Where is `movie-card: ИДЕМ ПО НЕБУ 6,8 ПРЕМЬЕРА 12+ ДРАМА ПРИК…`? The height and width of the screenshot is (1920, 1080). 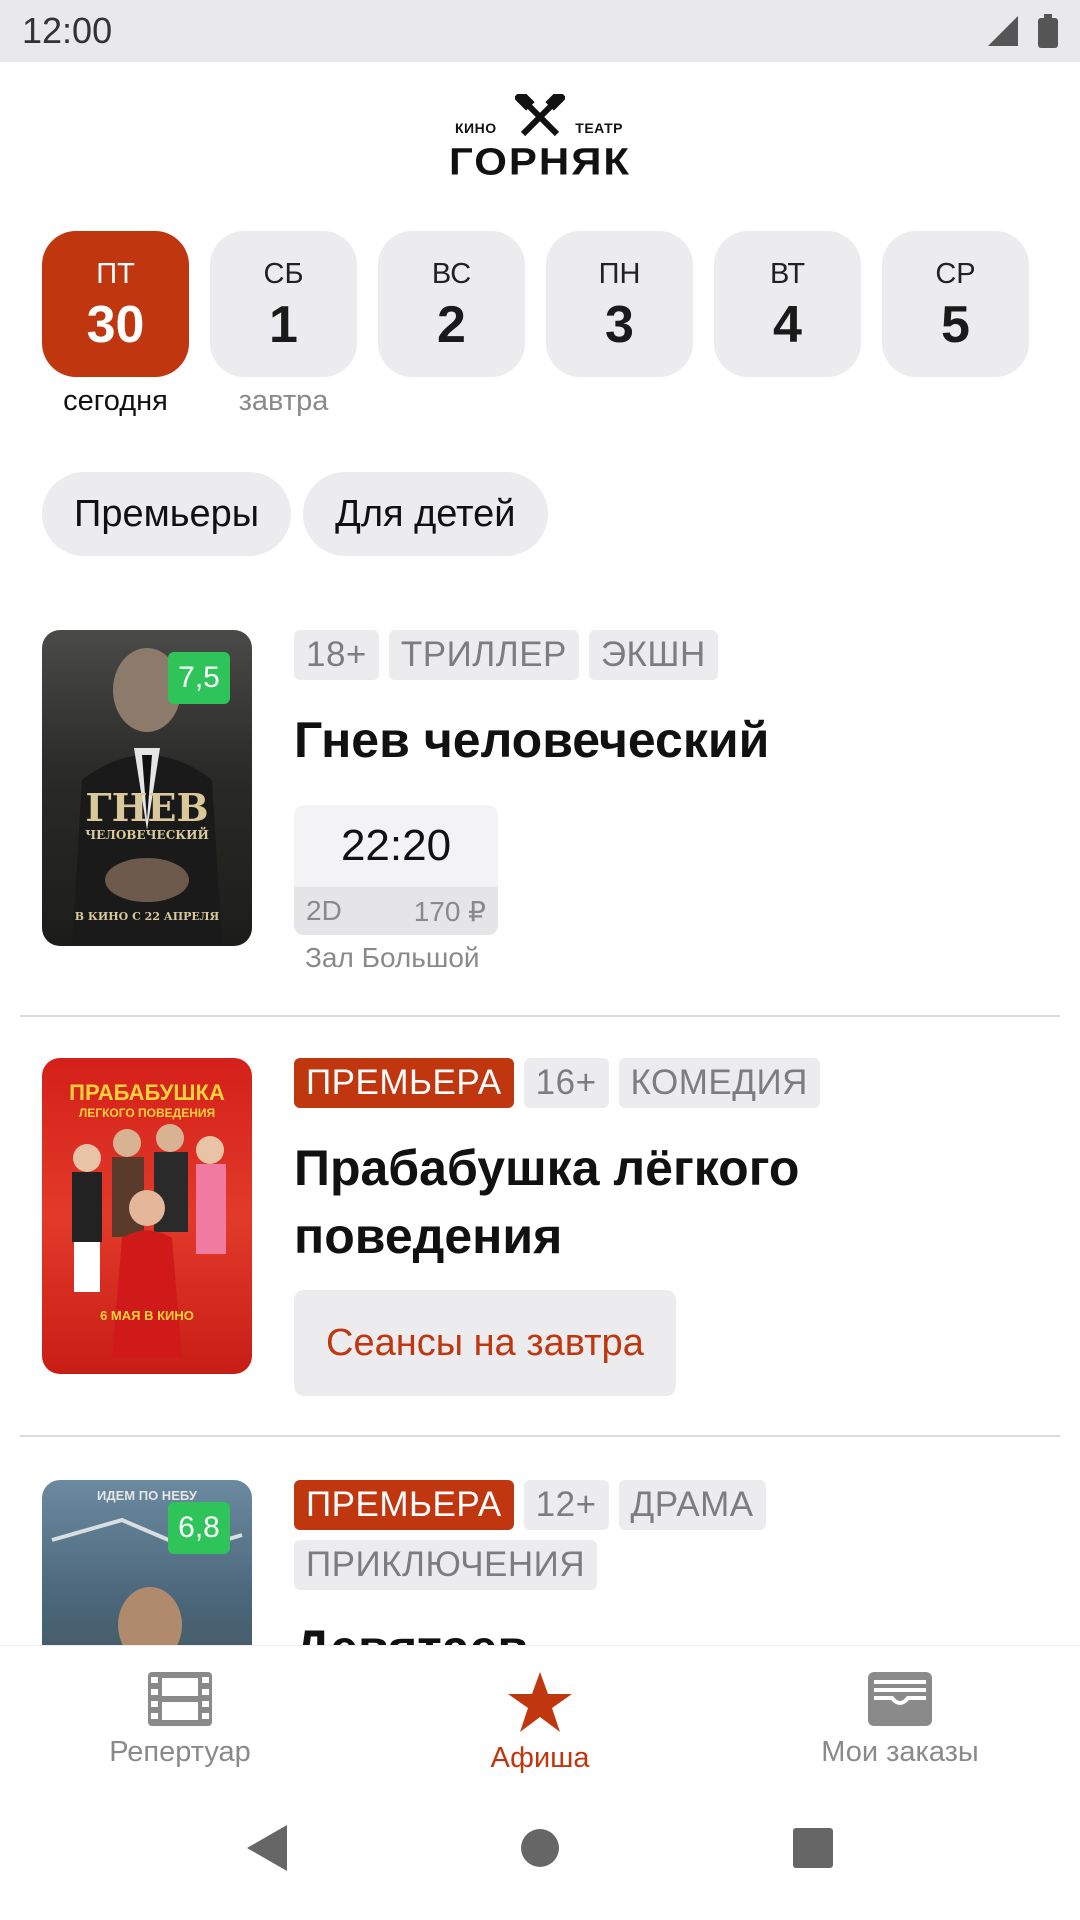 movie-card: ИДЕМ ПО НЕБУ 6,8 ПРЕМЬЕРА 12+ ДРАМА ПРИК… is located at coordinates (540, 1562).